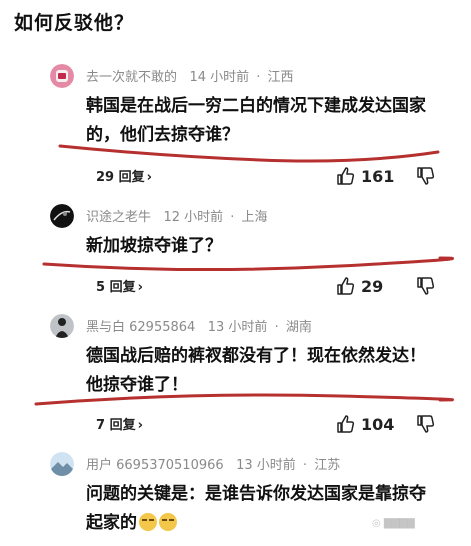  I want to click on like-button: 29, so click(359, 286).